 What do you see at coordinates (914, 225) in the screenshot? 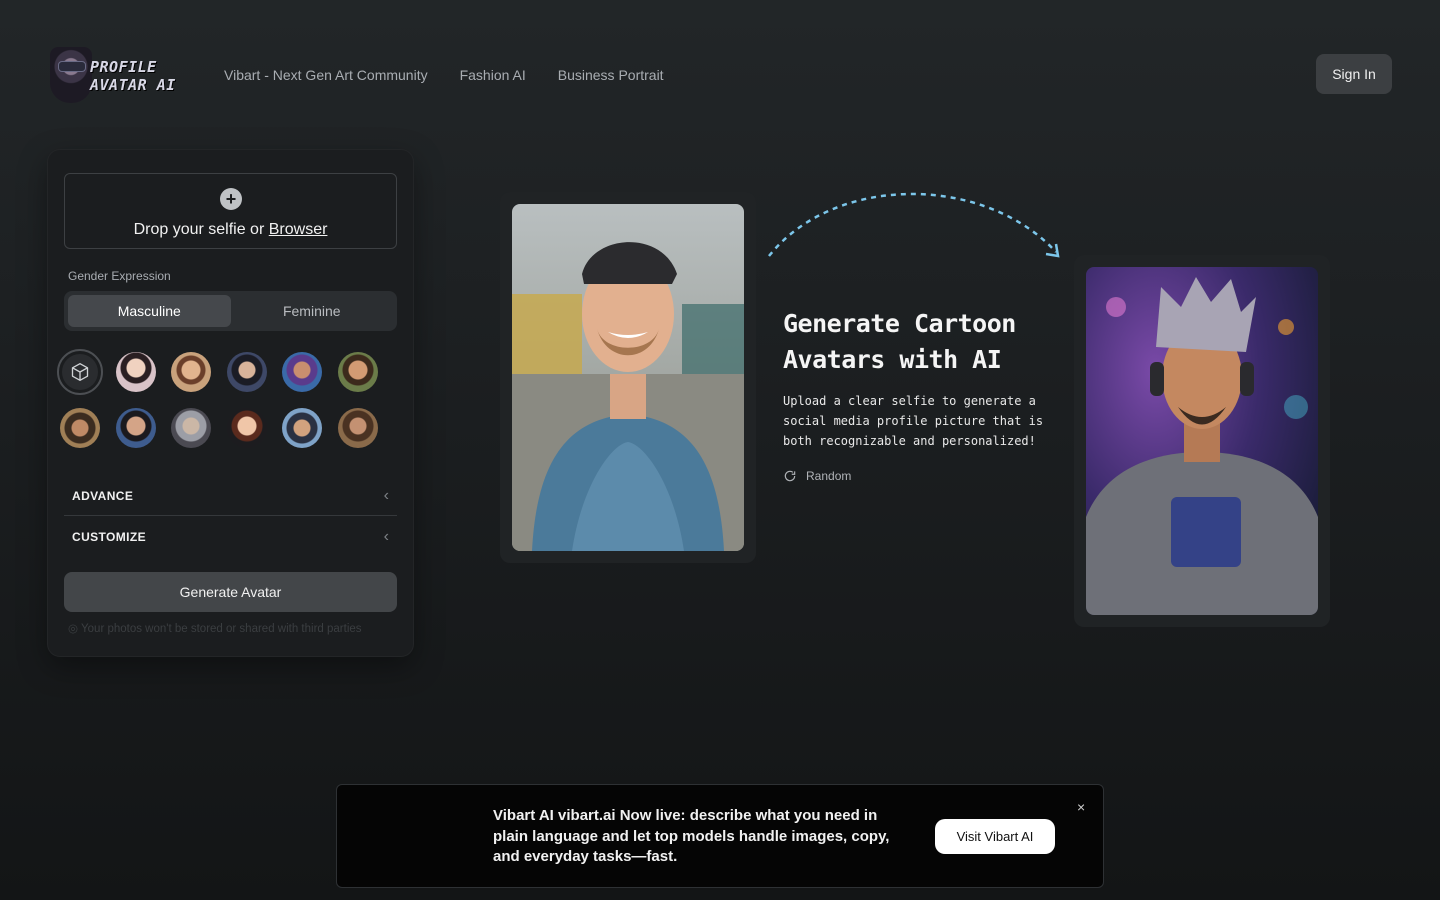
I see `arrow-icon` at bounding box center [914, 225].